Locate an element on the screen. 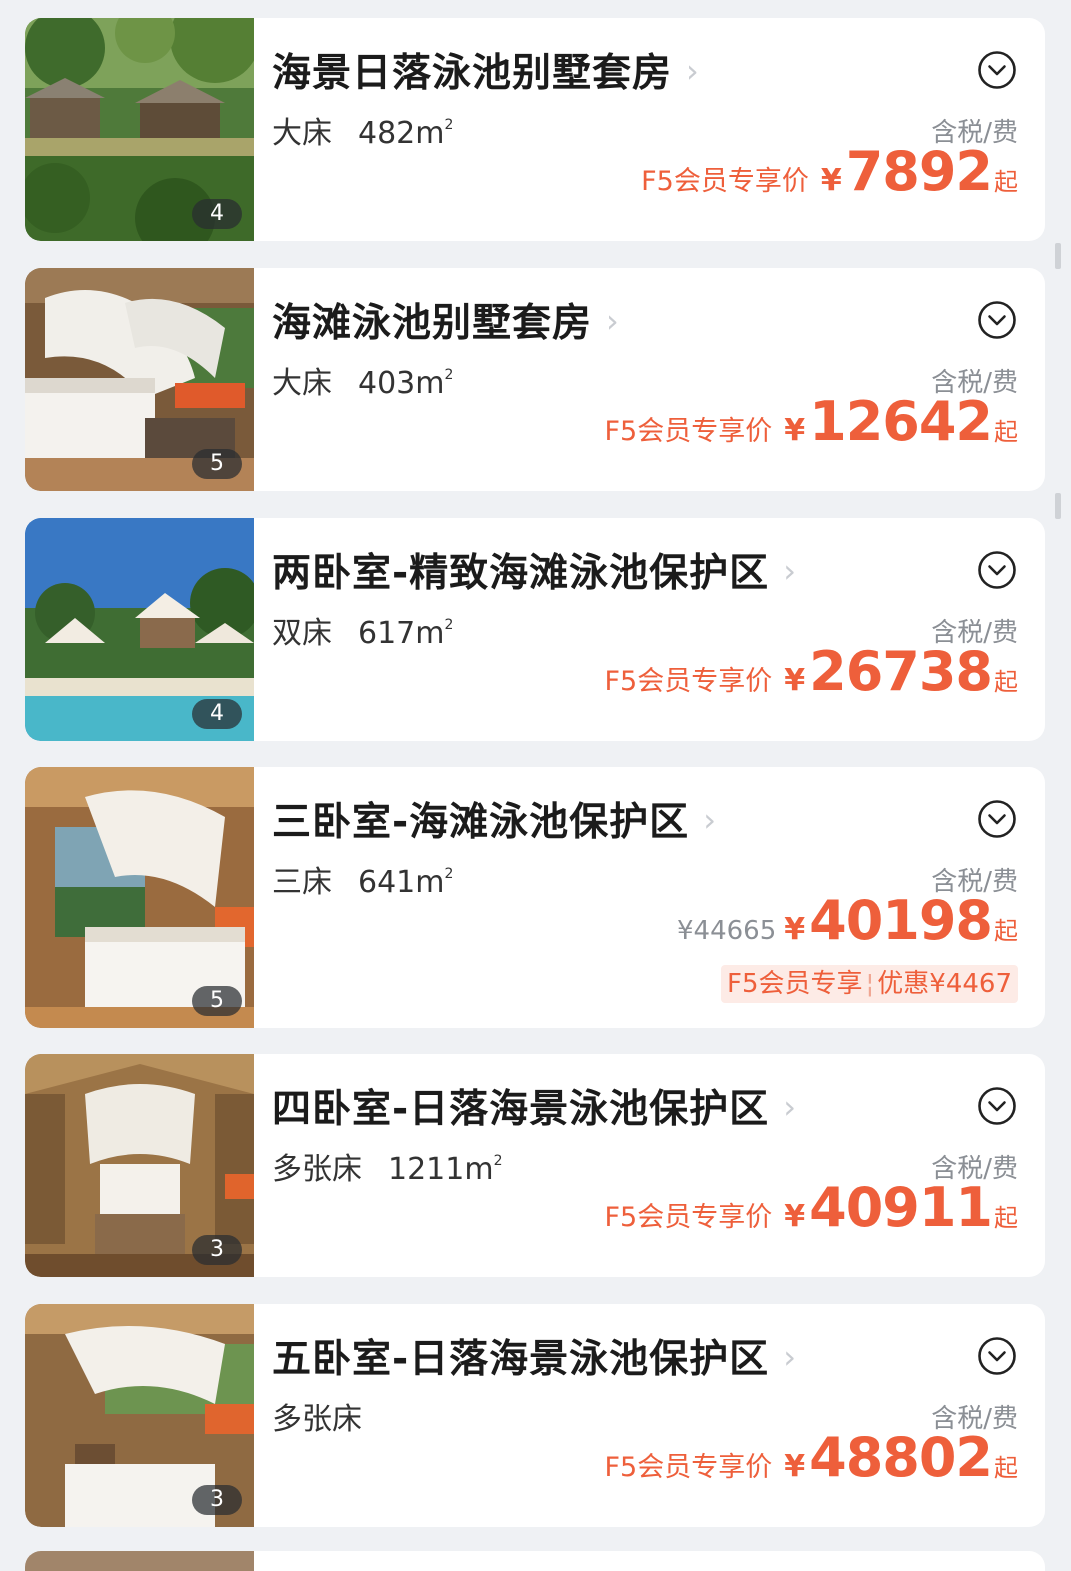  room-spec: 双床 617m2 is located at coordinates (362, 630).